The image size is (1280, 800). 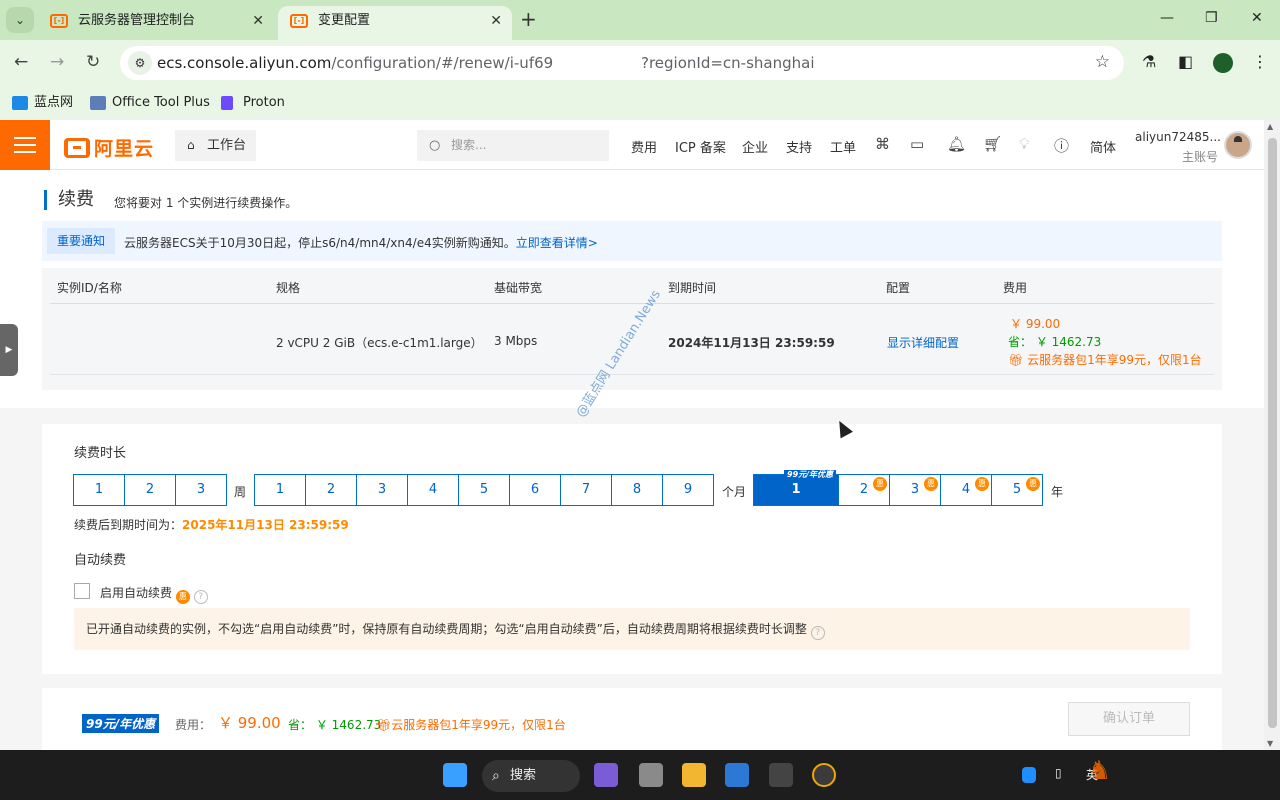 What do you see at coordinates (528, 19) in the screenshot?
I see `new-tab-plus-icon: +` at bounding box center [528, 19].